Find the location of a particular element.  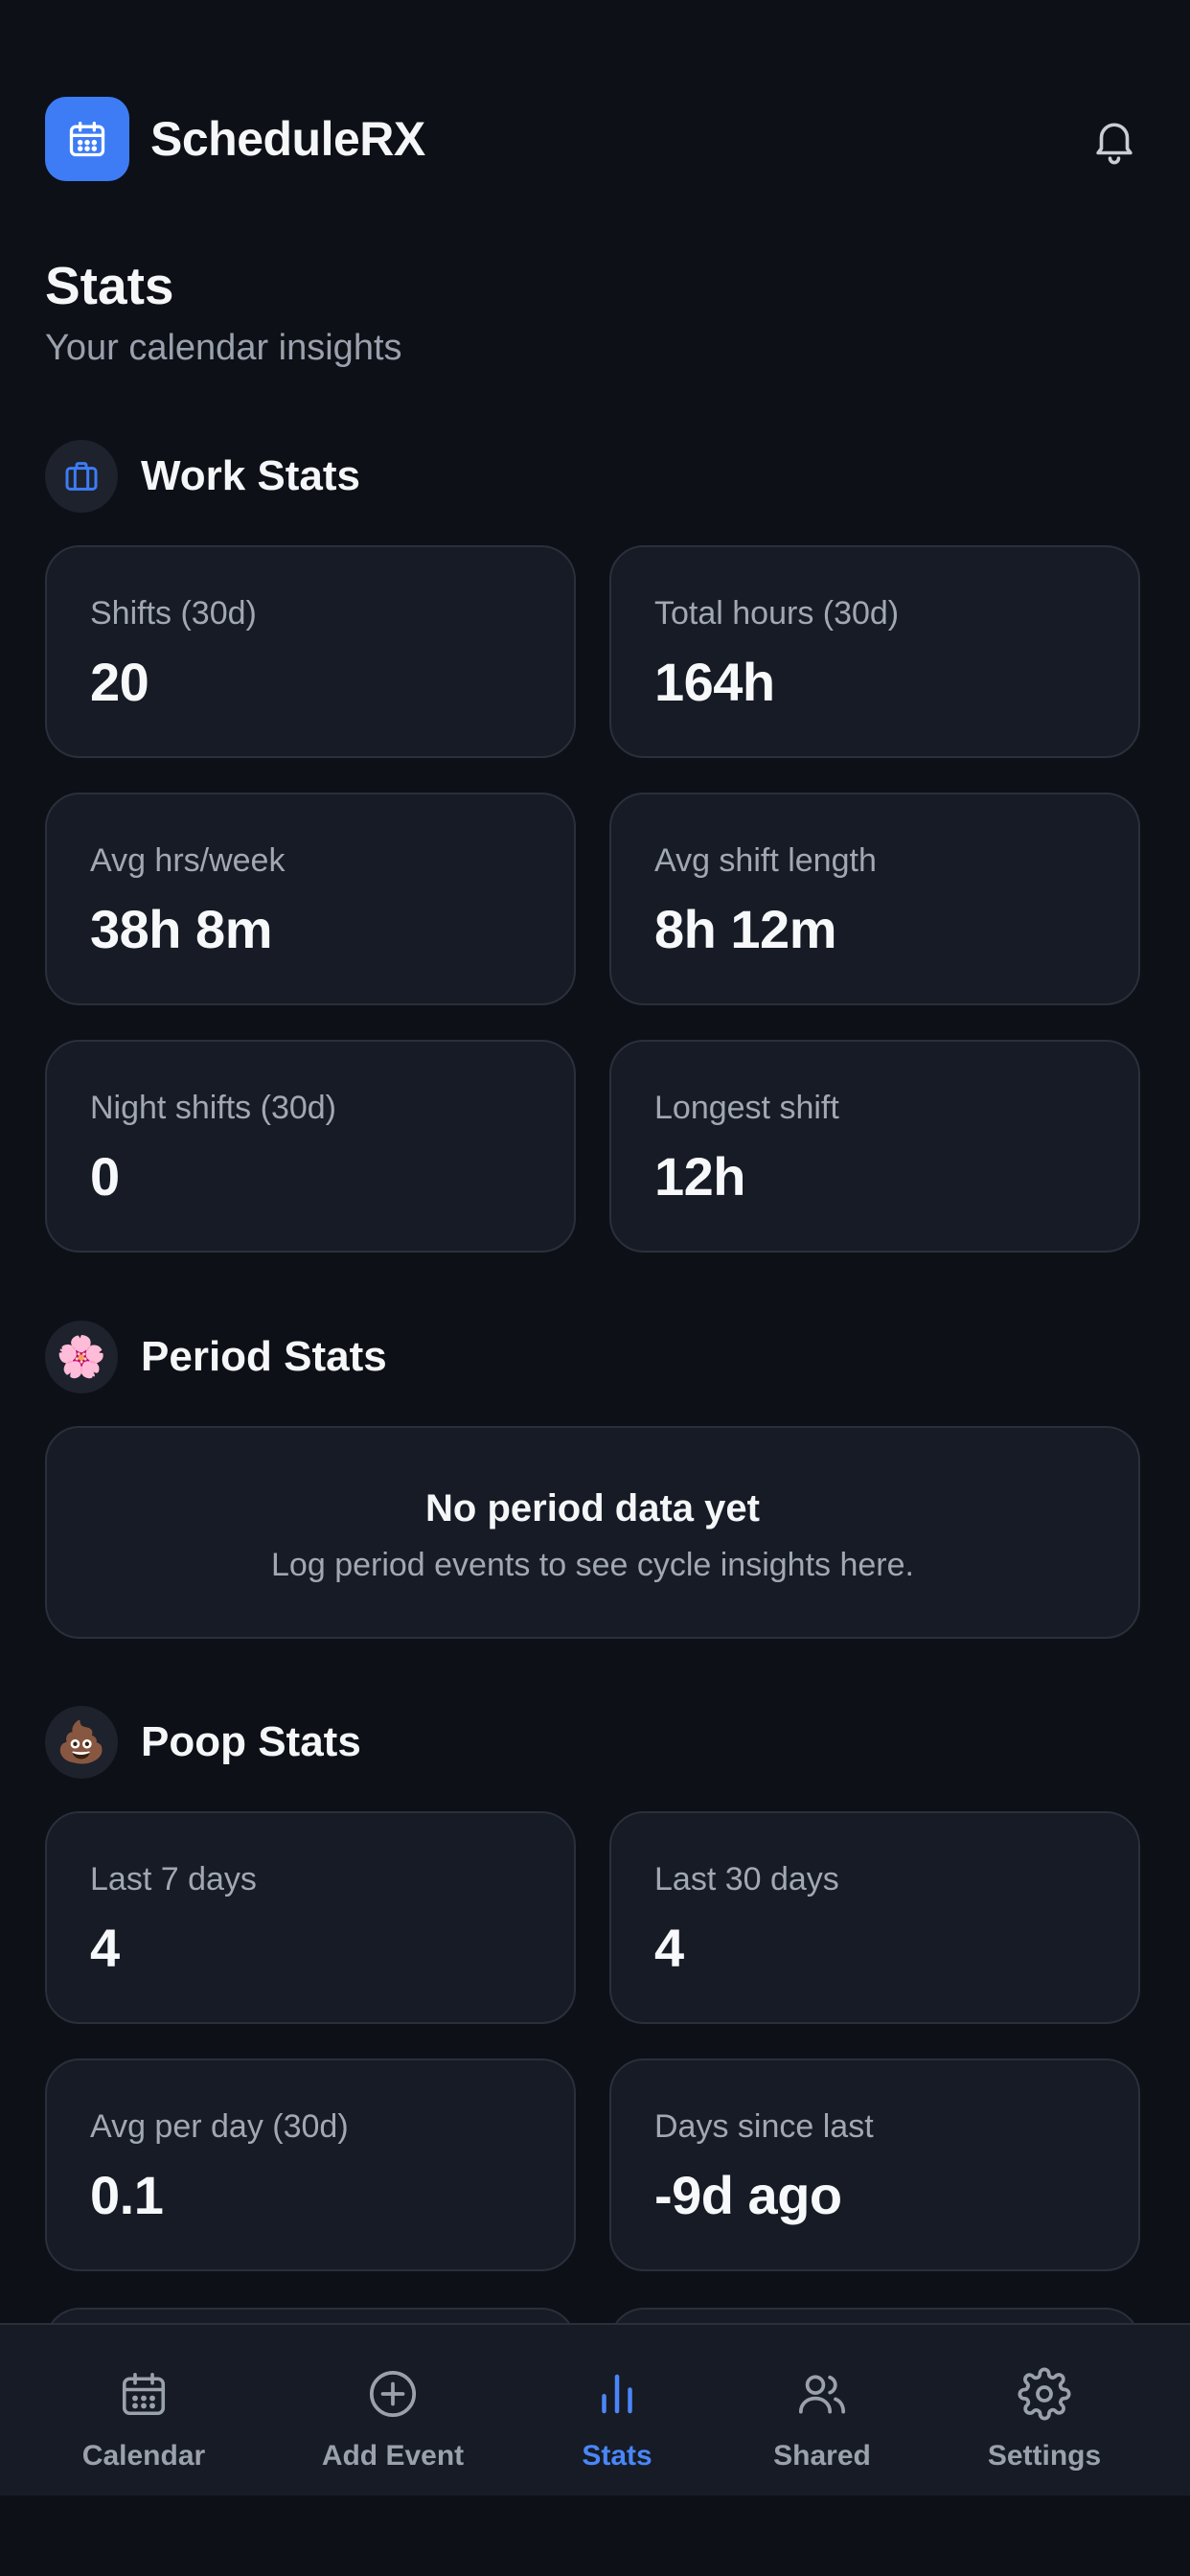

stat-card-shifts: Shifts (30d) 20 is located at coordinates (311, 651).